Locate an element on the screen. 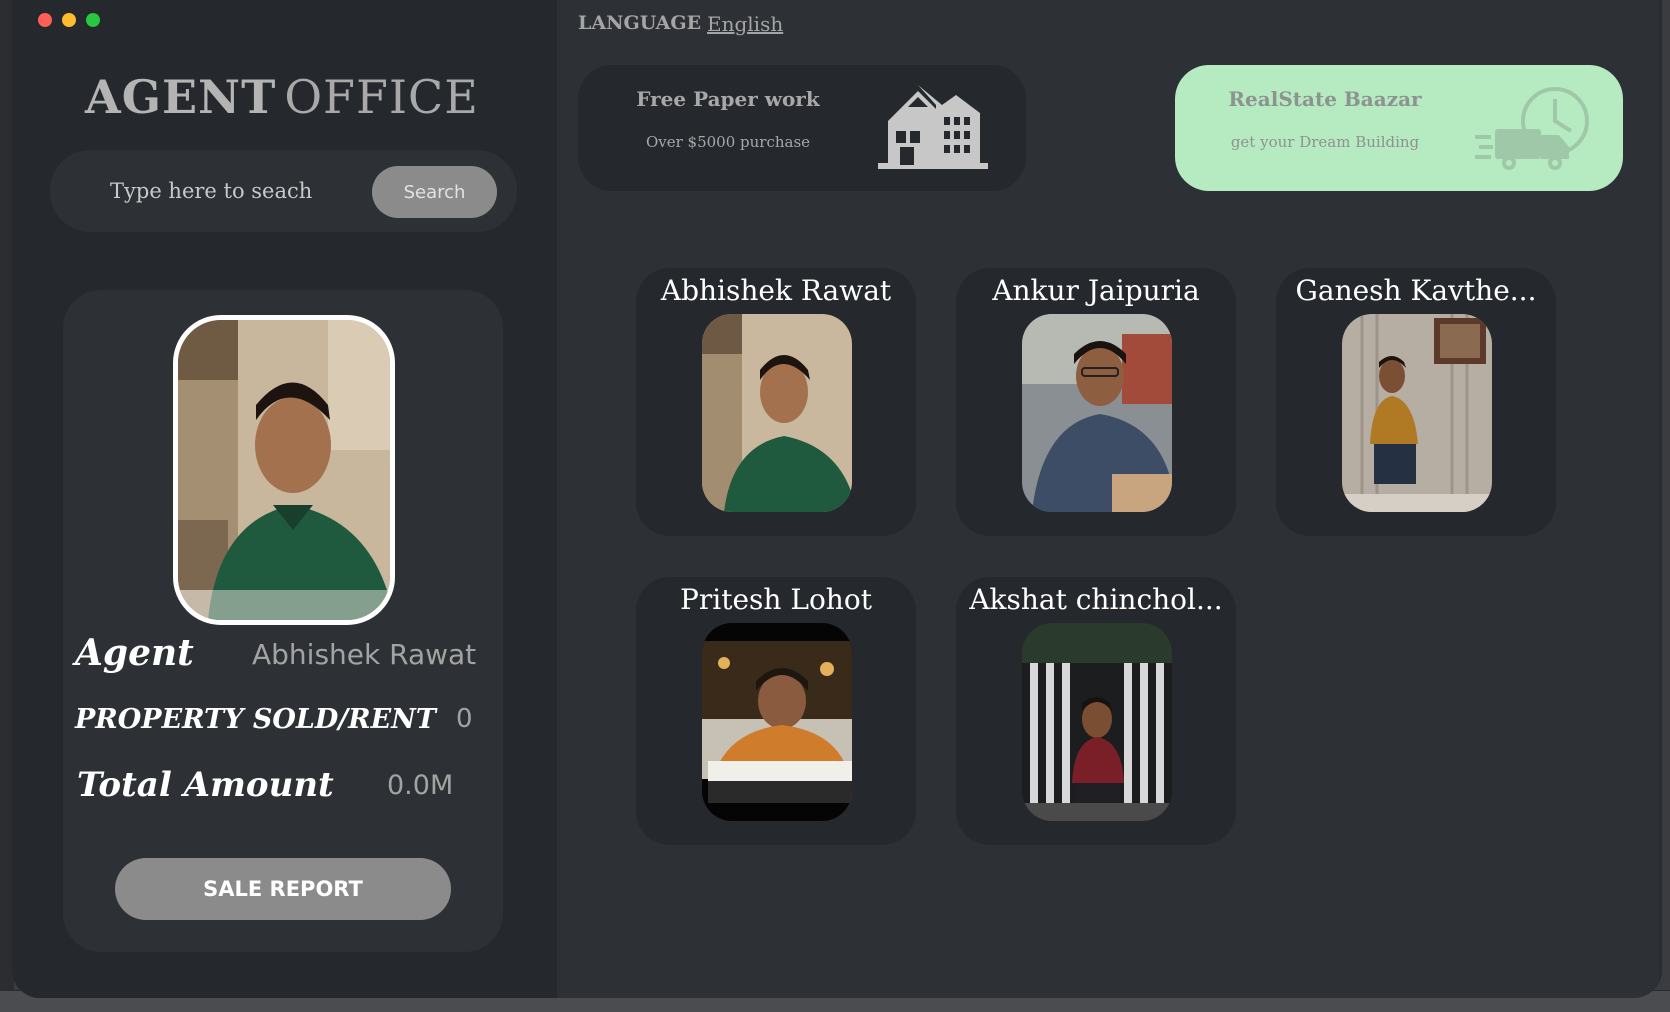 The width and height of the screenshot is (1670, 1012). search-bar: Search is located at coordinates (283, 191).